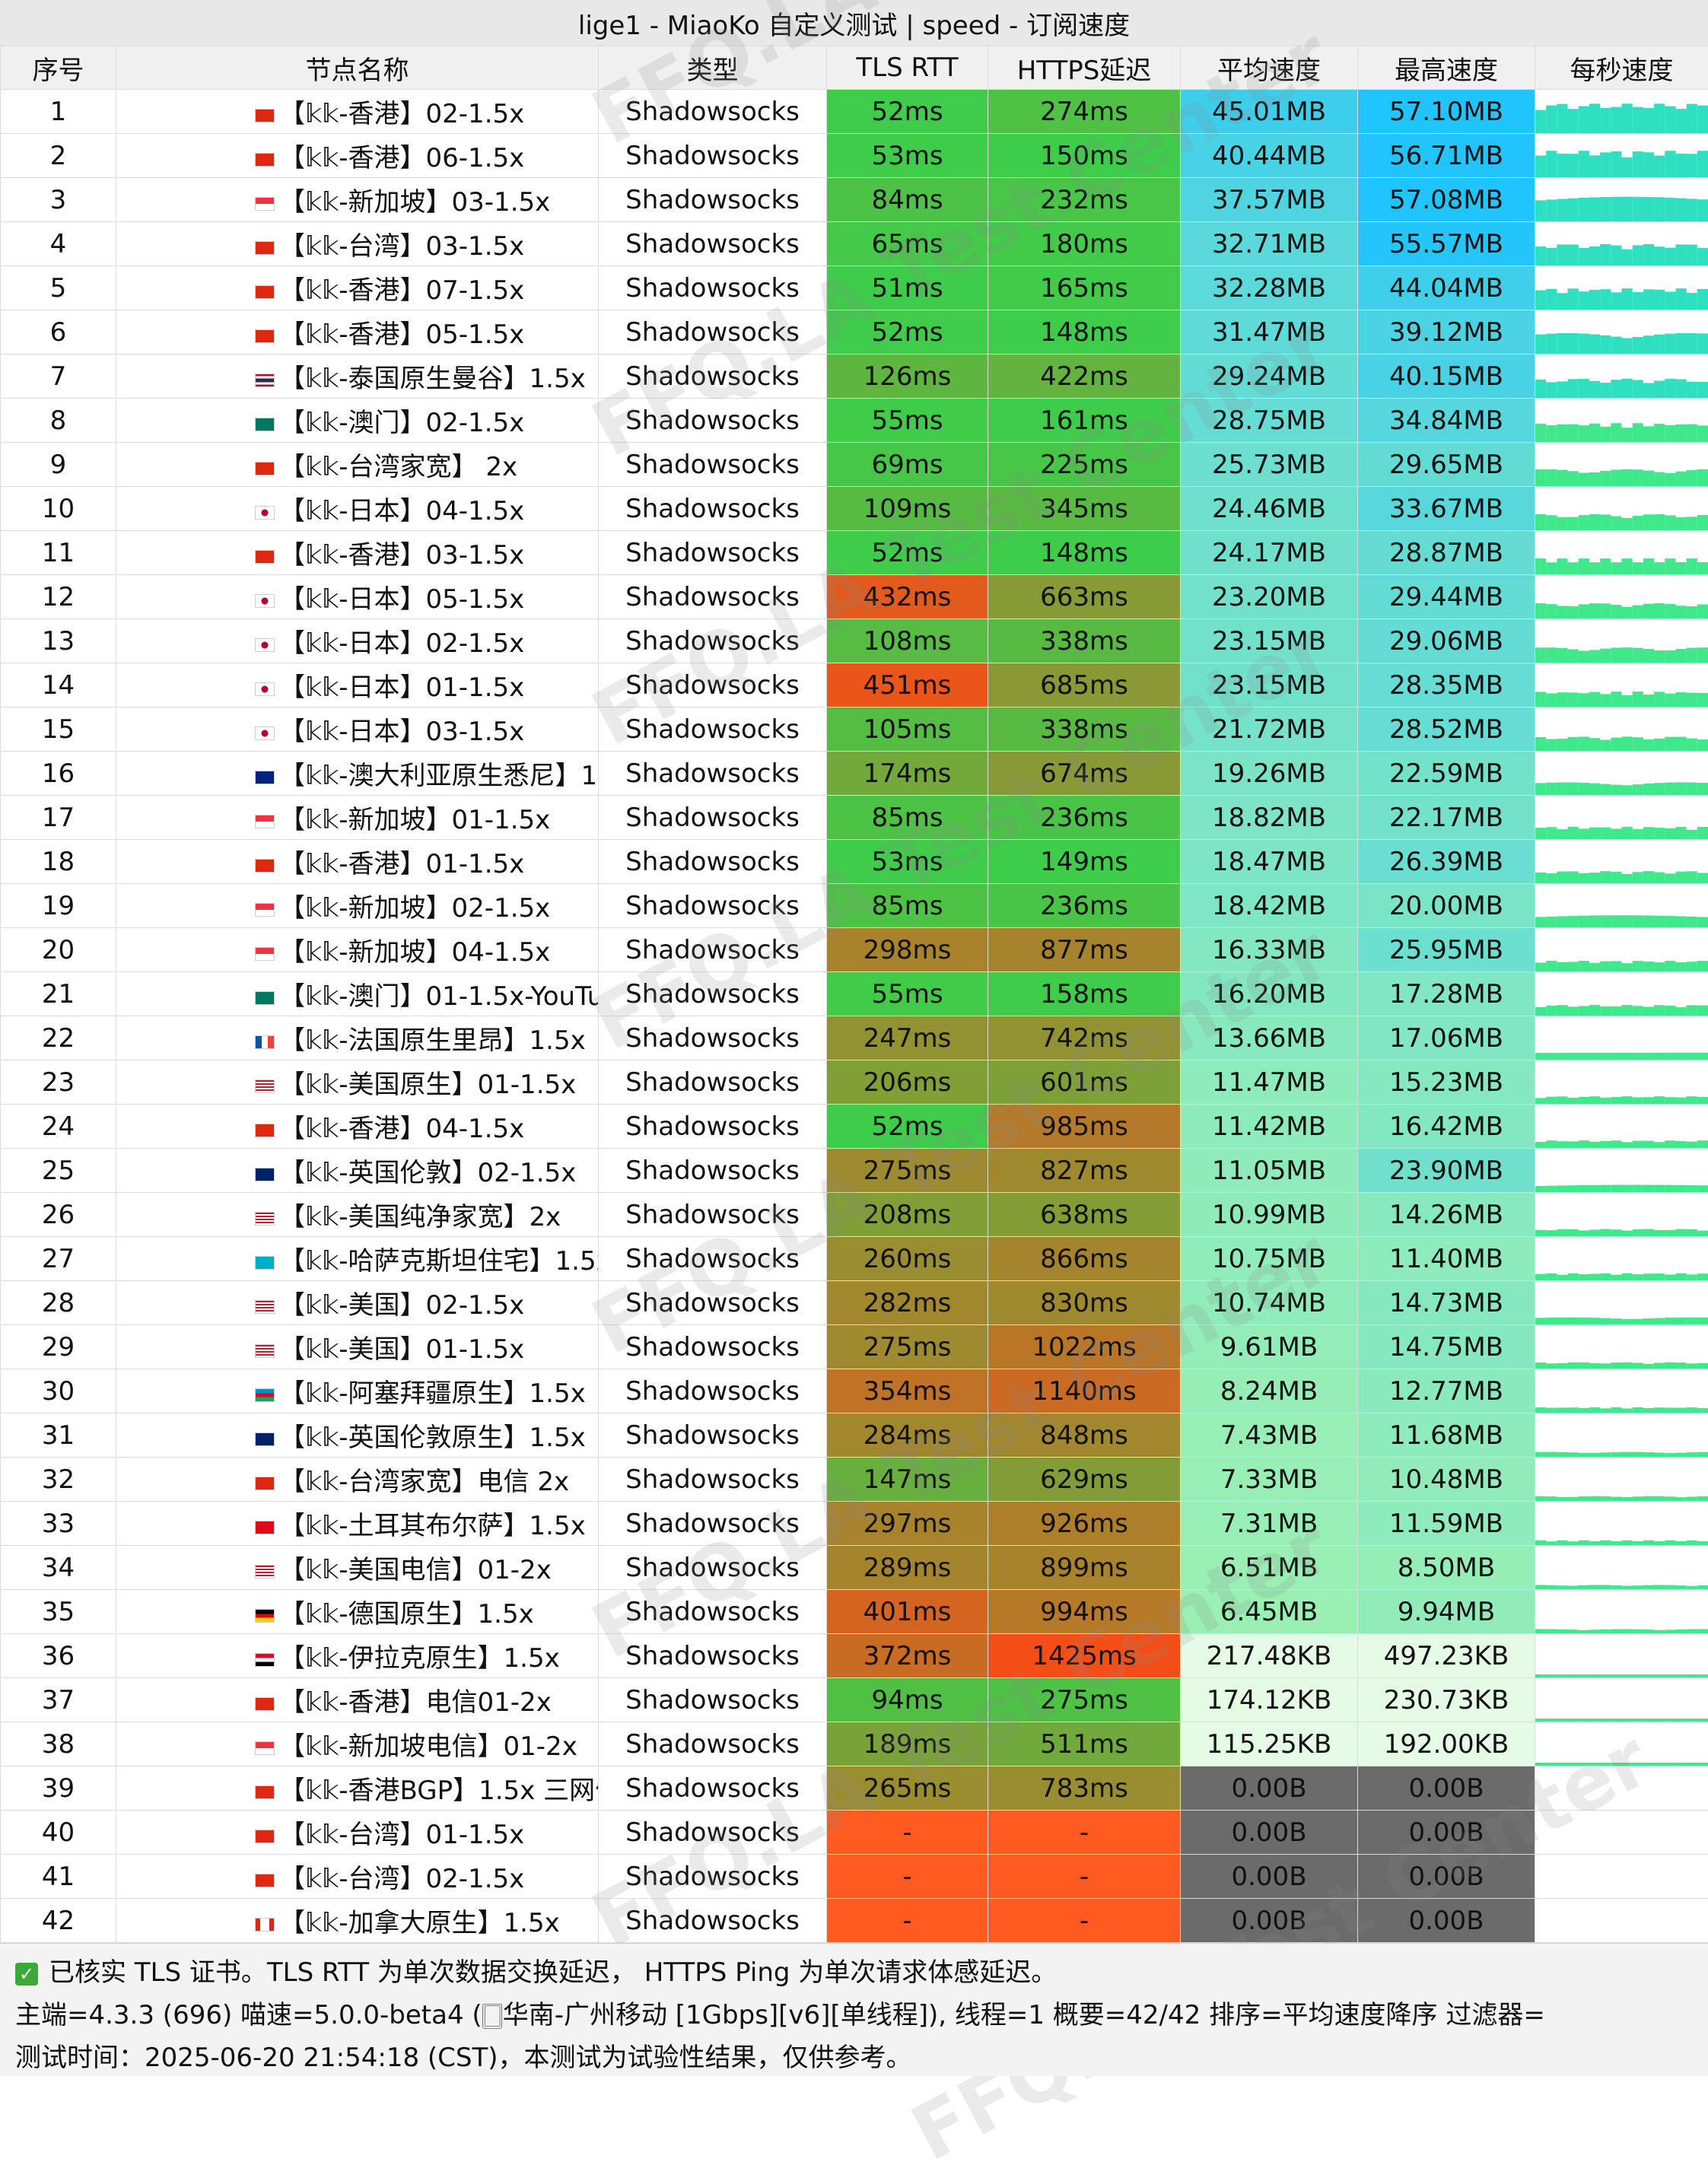 The image size is (1708, 2178). What do you see at coordinates (1269, 818) in the screenshot?
I see `avg-speed-cell: 18.82MB` at bounding box center [1269, 818].